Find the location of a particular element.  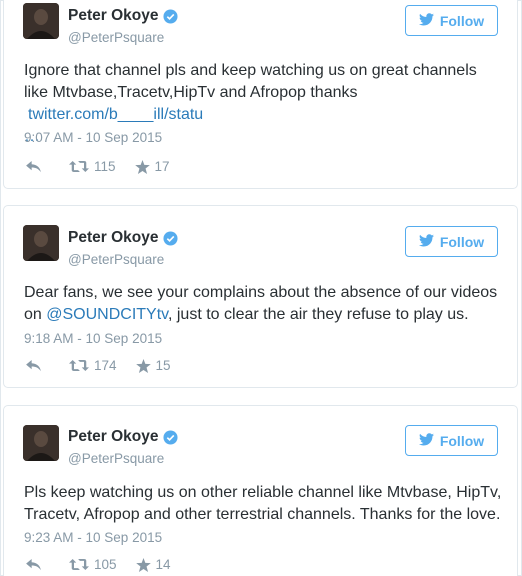

retweet-button: 105 is located at coordinates (90, 564).